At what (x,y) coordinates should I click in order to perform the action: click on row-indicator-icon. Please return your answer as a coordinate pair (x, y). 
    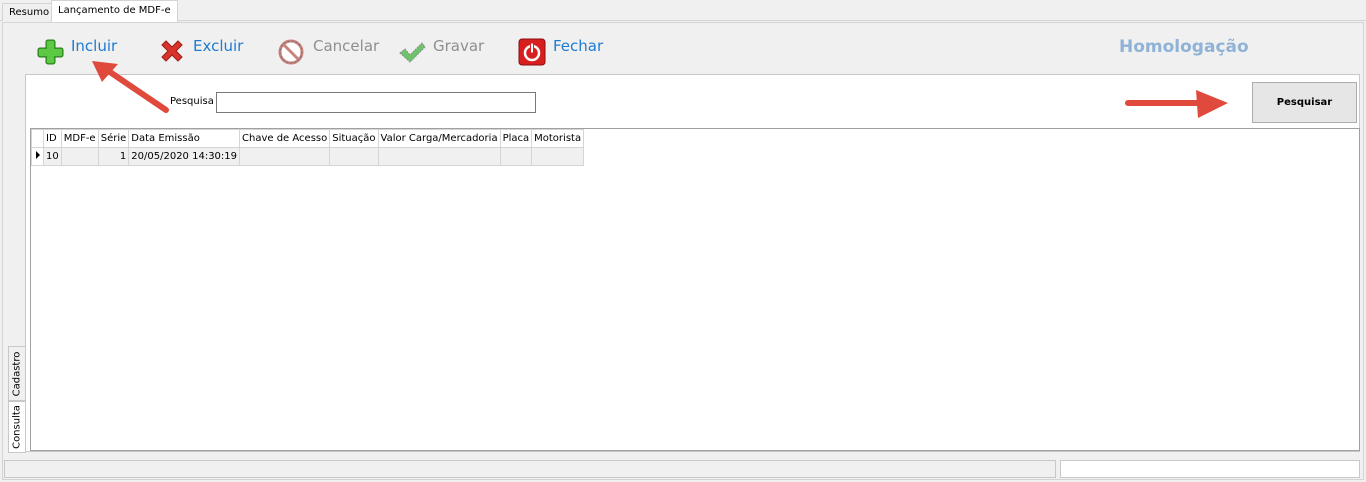
    Looking at the image, I should click on (37, 156).